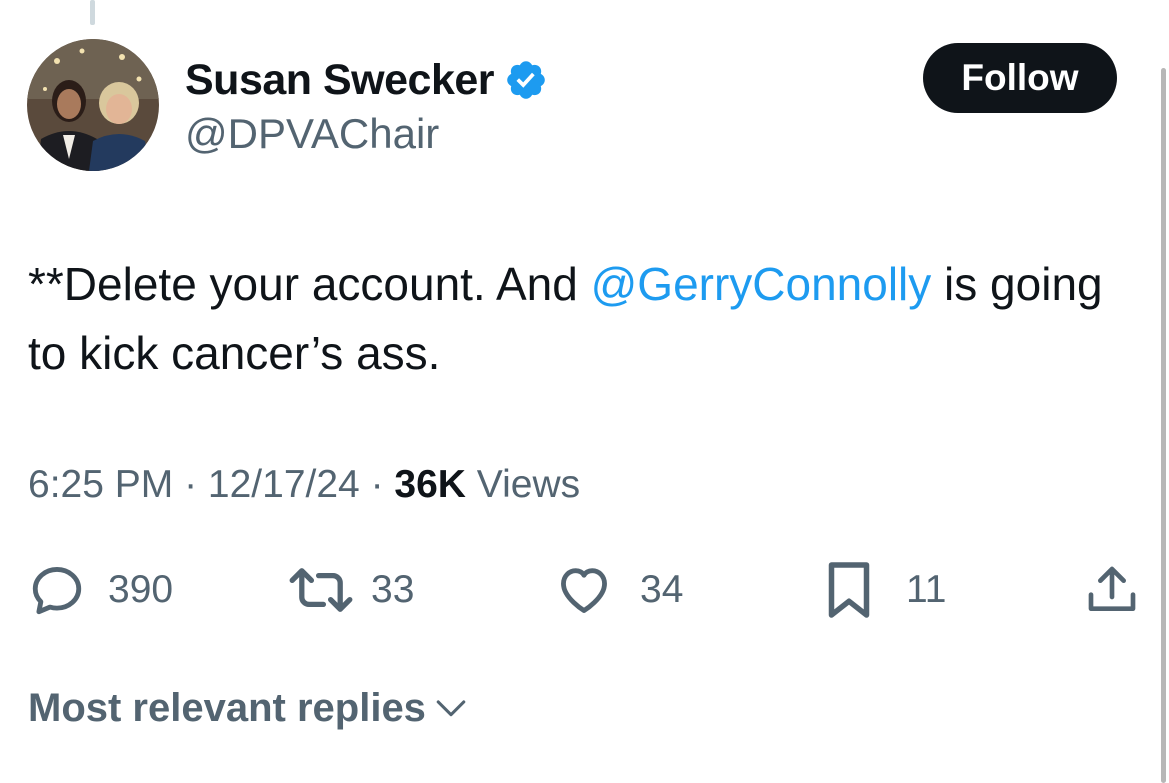 The width and height of the screenshot is (1169, 783). I want to click on reply-icon, so click(57, 591).